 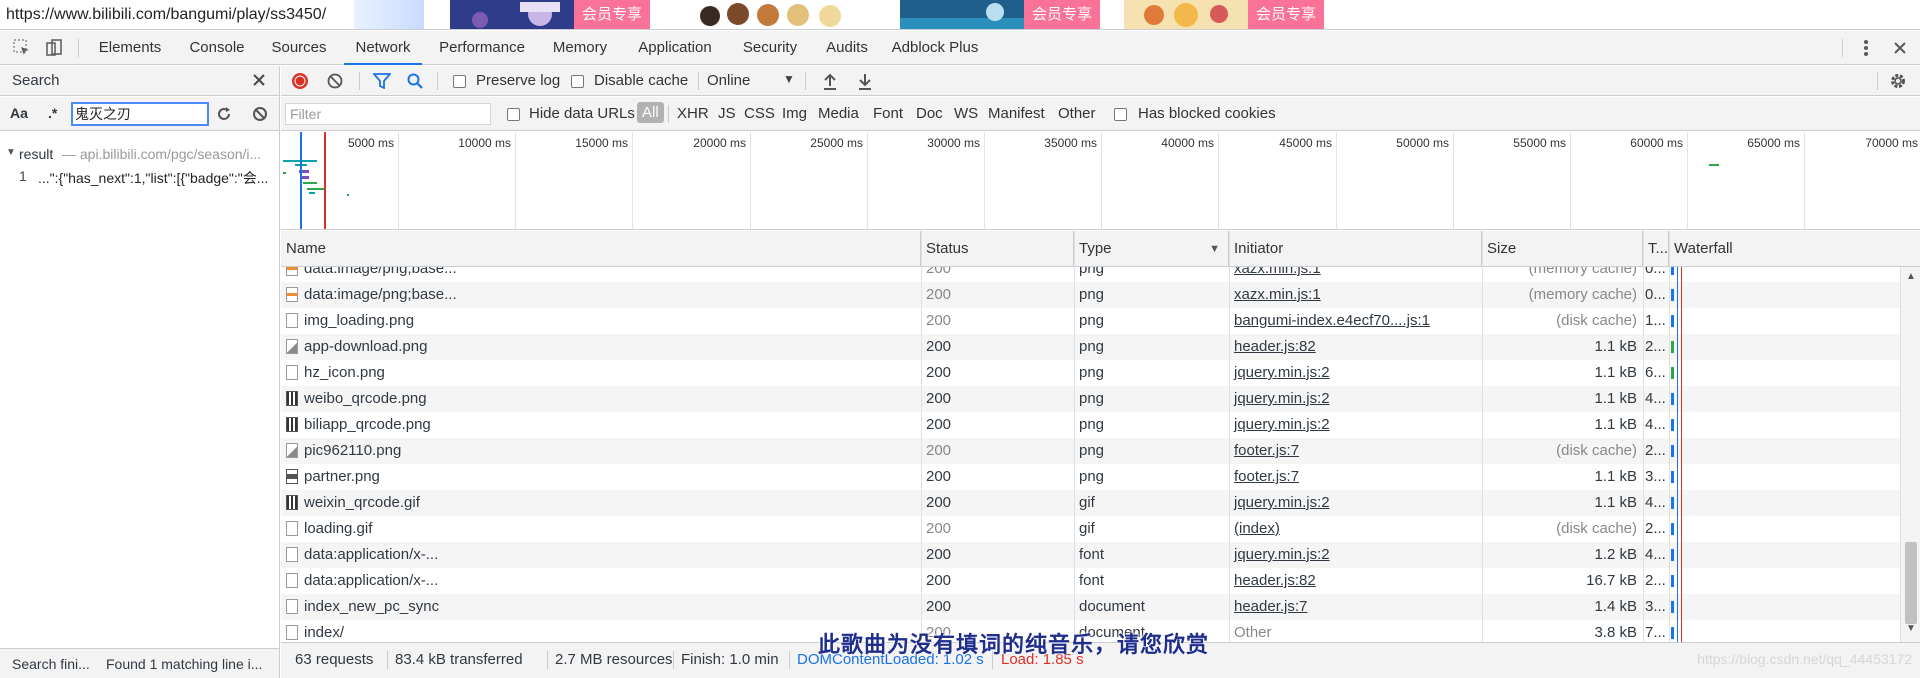 What do you see at coordinates (838, 113) in the screenshot?
I see `filter-type-media: Media` at bounding box center [838, 113].